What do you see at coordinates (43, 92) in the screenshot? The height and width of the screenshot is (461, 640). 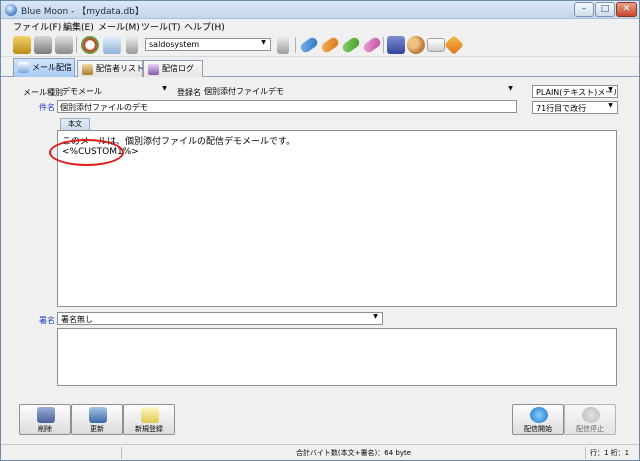 I see `mail-type-label: メール種別` at bounding box center [43, 92].